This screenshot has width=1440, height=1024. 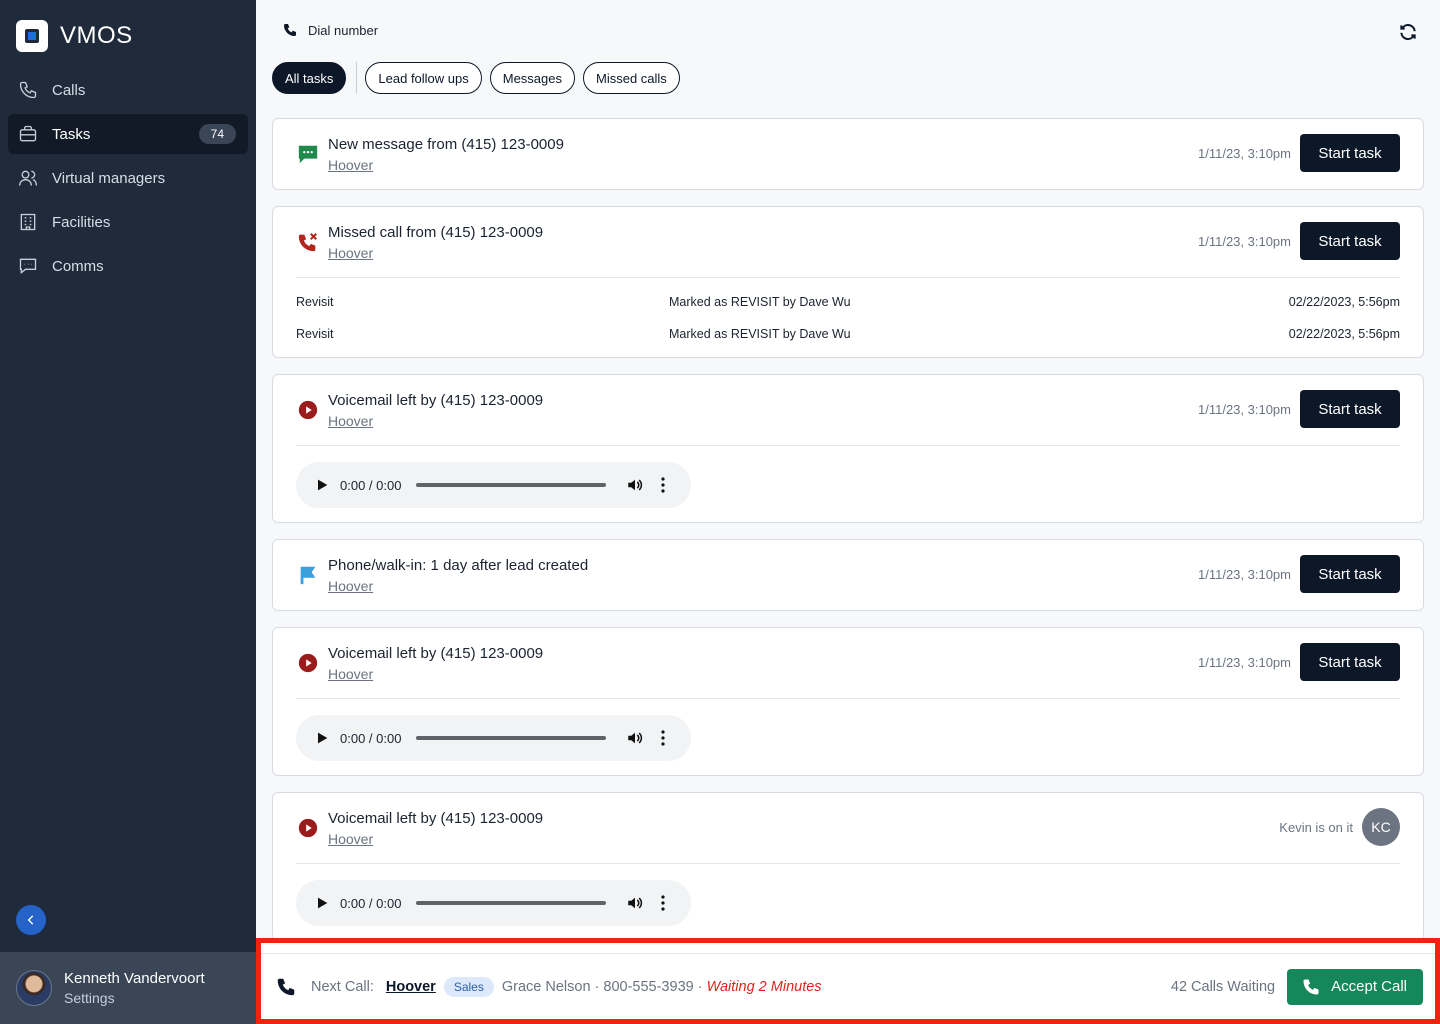 What do you see at coordinates (128, 90) in the screenshot?
I see `sidebar-item-calls: Calls` at bounding box center [128, 90].